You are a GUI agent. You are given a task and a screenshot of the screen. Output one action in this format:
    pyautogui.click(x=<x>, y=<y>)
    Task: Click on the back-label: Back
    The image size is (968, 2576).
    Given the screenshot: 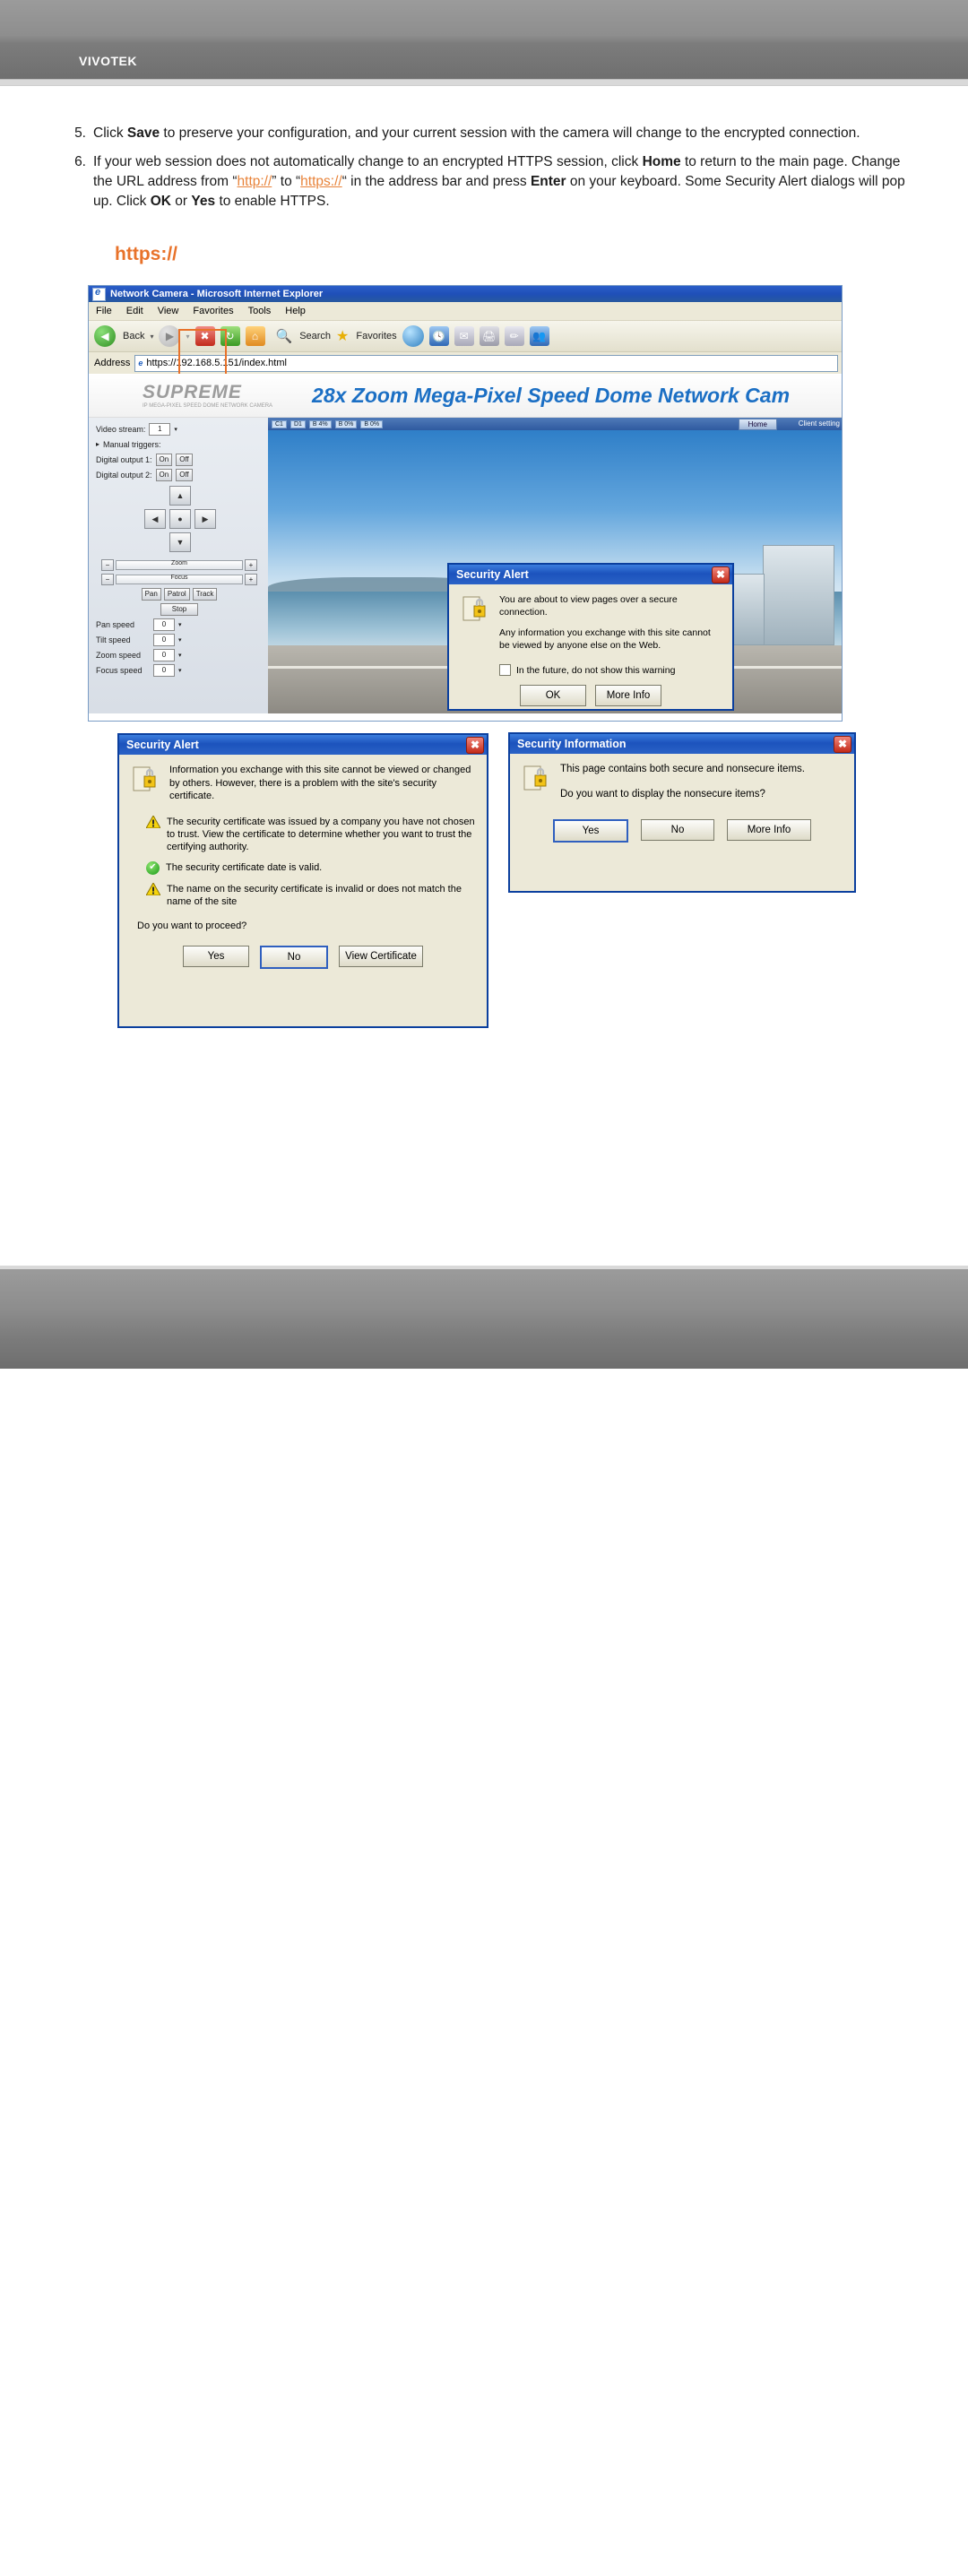 What is the action you would take?
    pyautogui.click(x=133, y=336)
    